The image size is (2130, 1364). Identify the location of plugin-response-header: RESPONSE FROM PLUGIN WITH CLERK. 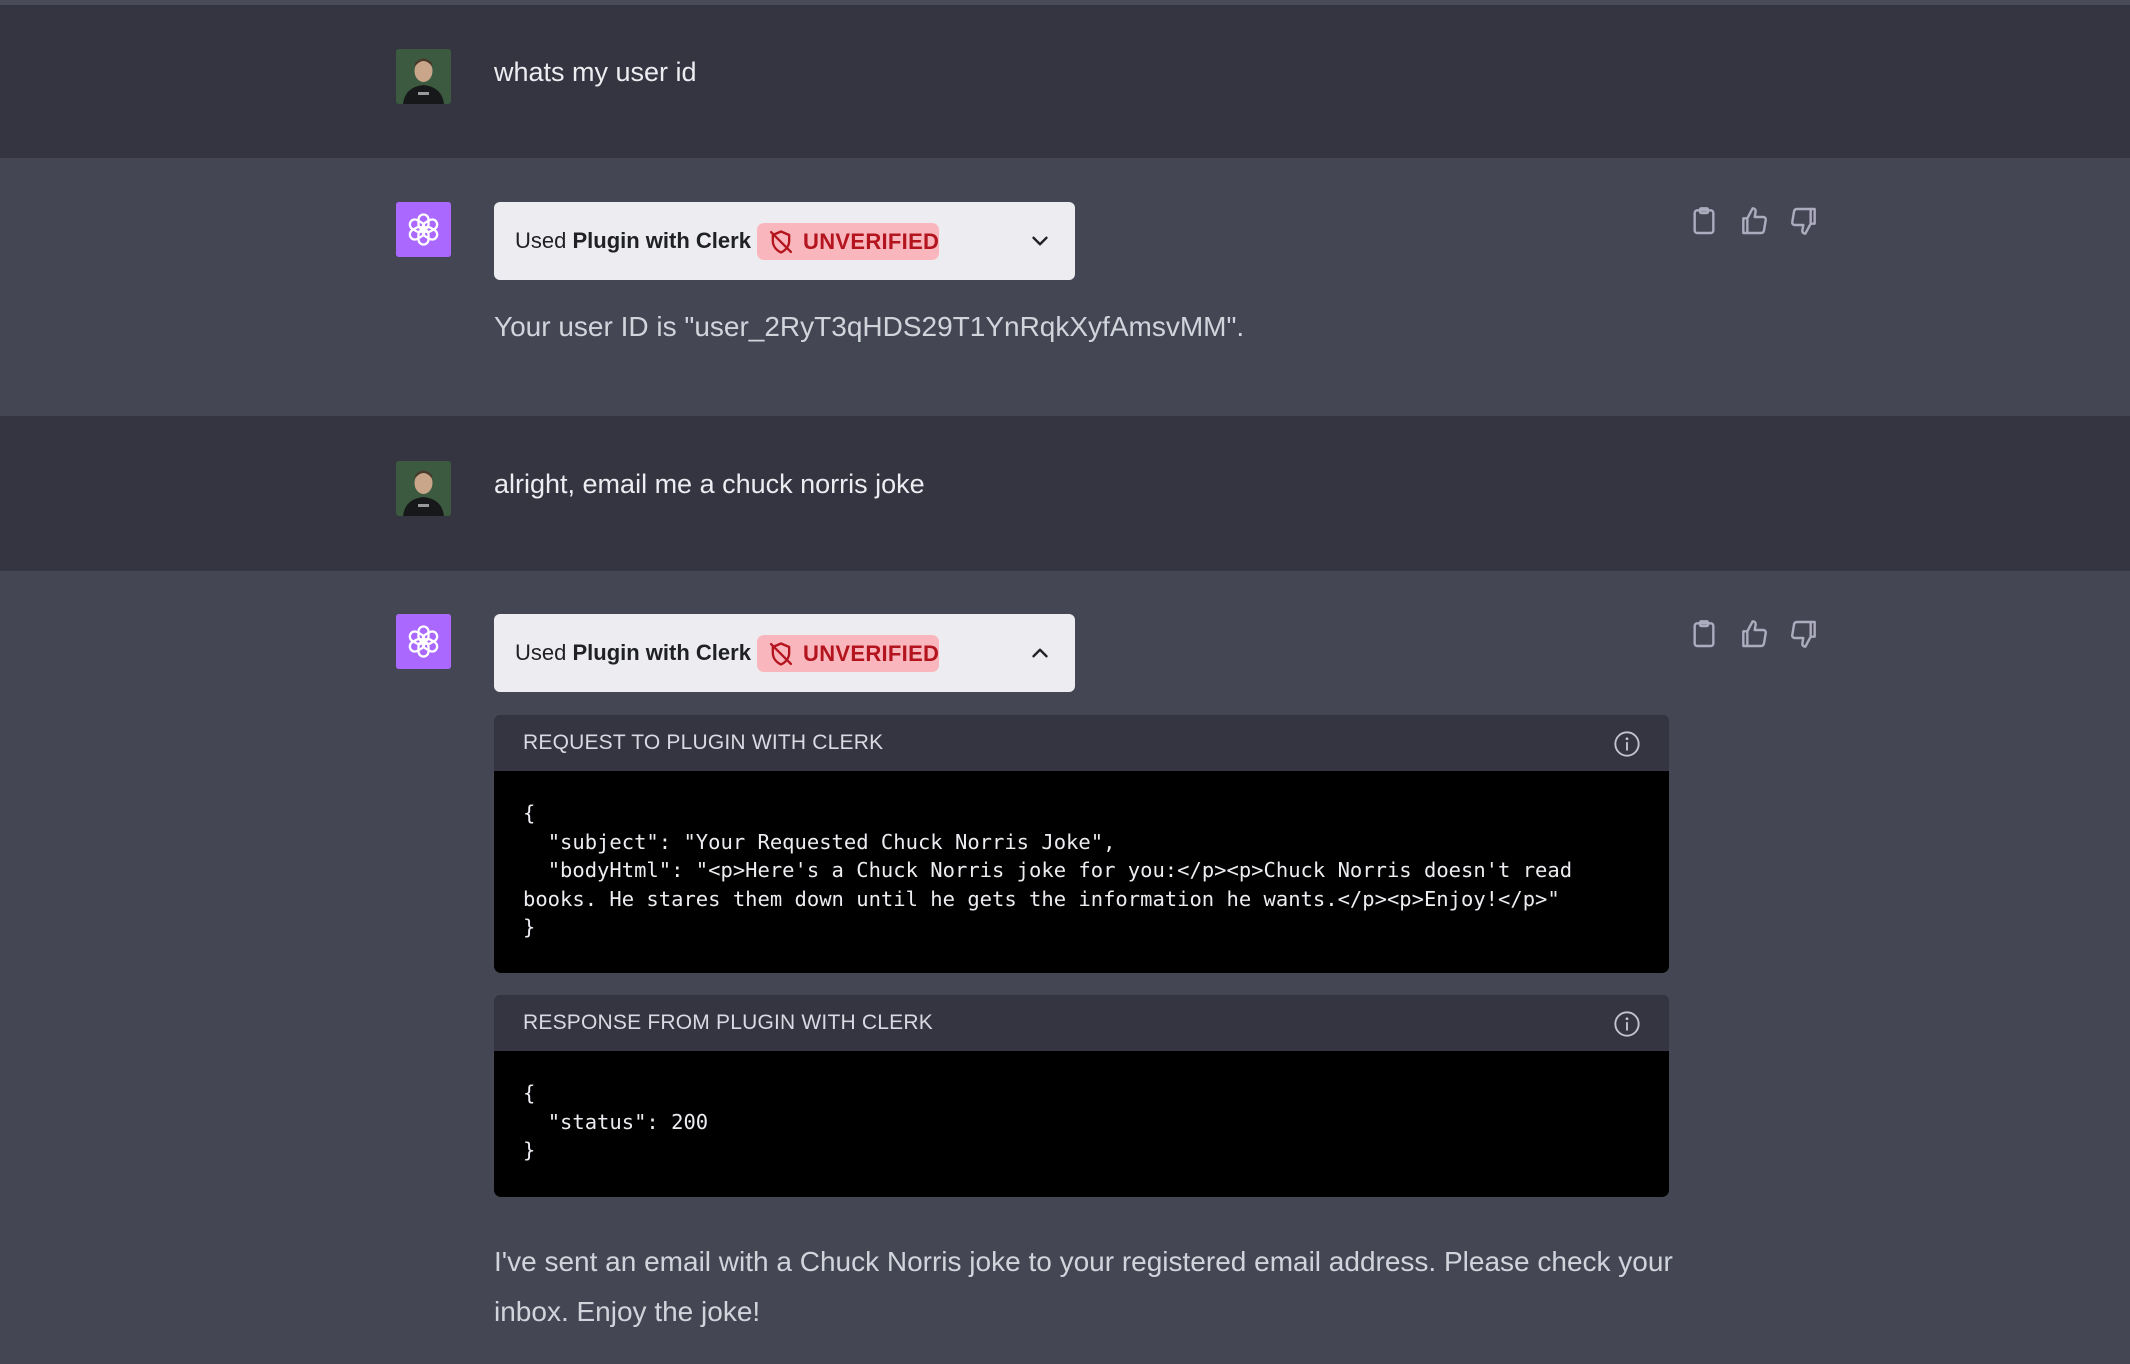
(1081, 1023).